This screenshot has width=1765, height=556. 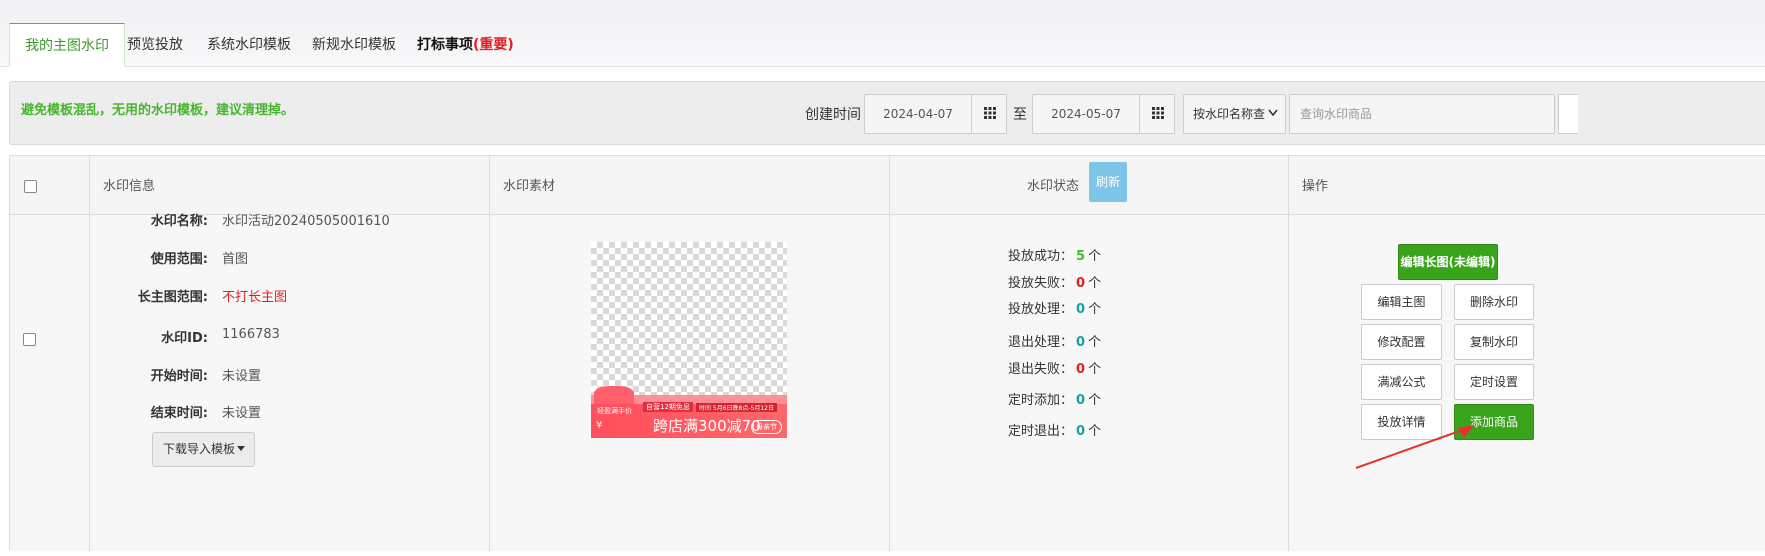 What do you see at coordinates (1315, 186) in the screenshot?
I see `col-ops: 操作` at bounding box center [1315, 186].